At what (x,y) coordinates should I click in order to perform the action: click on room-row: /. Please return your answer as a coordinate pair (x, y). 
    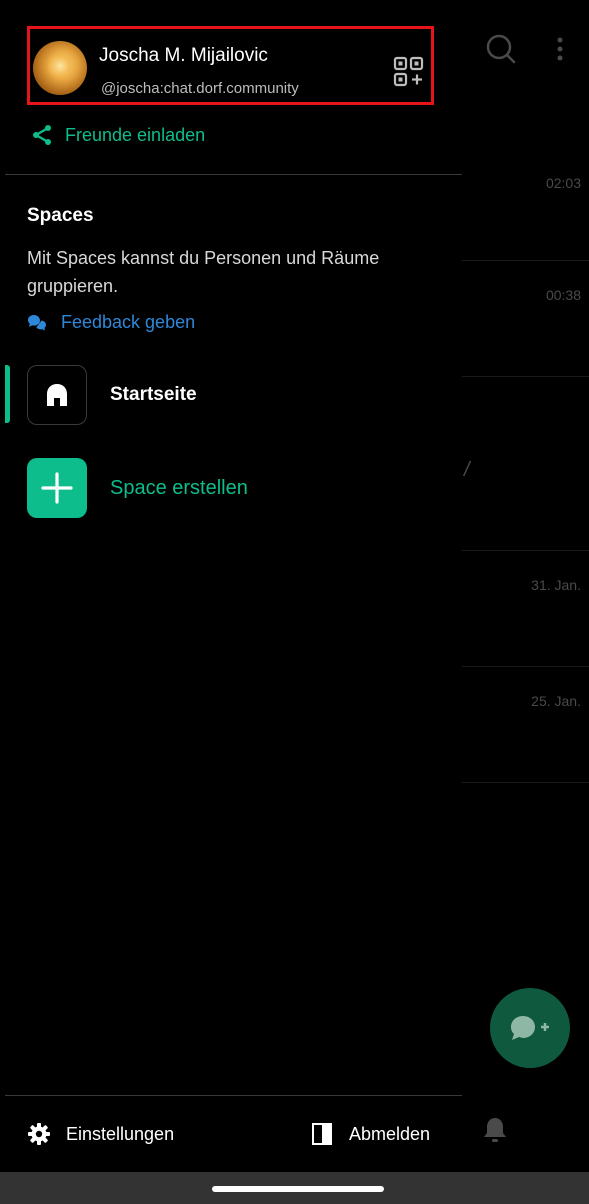
    Looking at the image, I should click on (525, 464).